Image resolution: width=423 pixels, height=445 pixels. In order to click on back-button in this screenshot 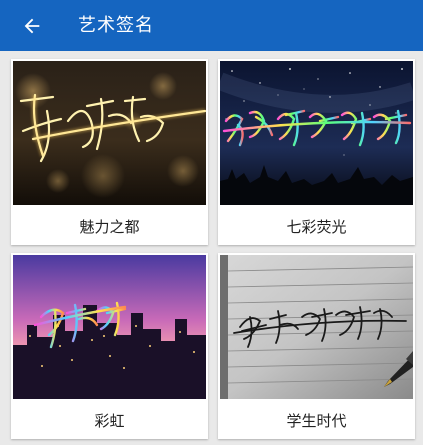, I will do `click(32, 26)`.